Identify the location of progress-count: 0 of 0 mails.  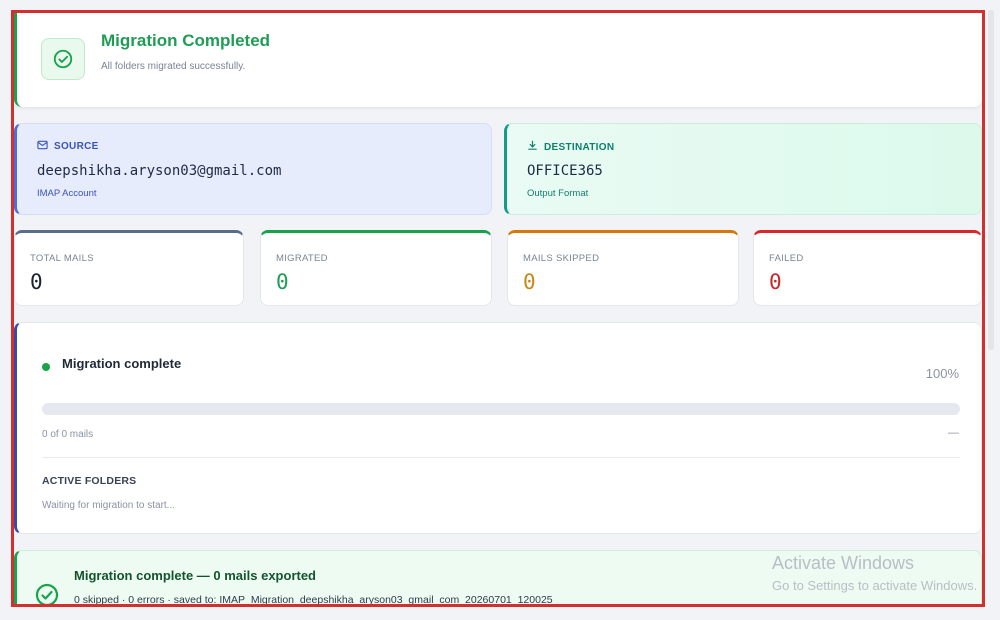
(68, 434).